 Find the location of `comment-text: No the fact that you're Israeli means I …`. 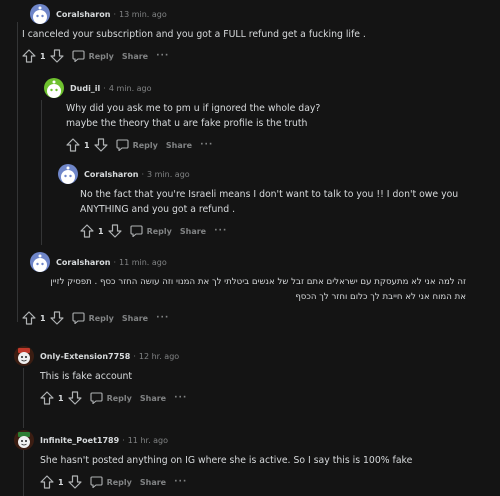

comment-text: No the fact that you're Israeli means I … is located at coordinates (269, 202).